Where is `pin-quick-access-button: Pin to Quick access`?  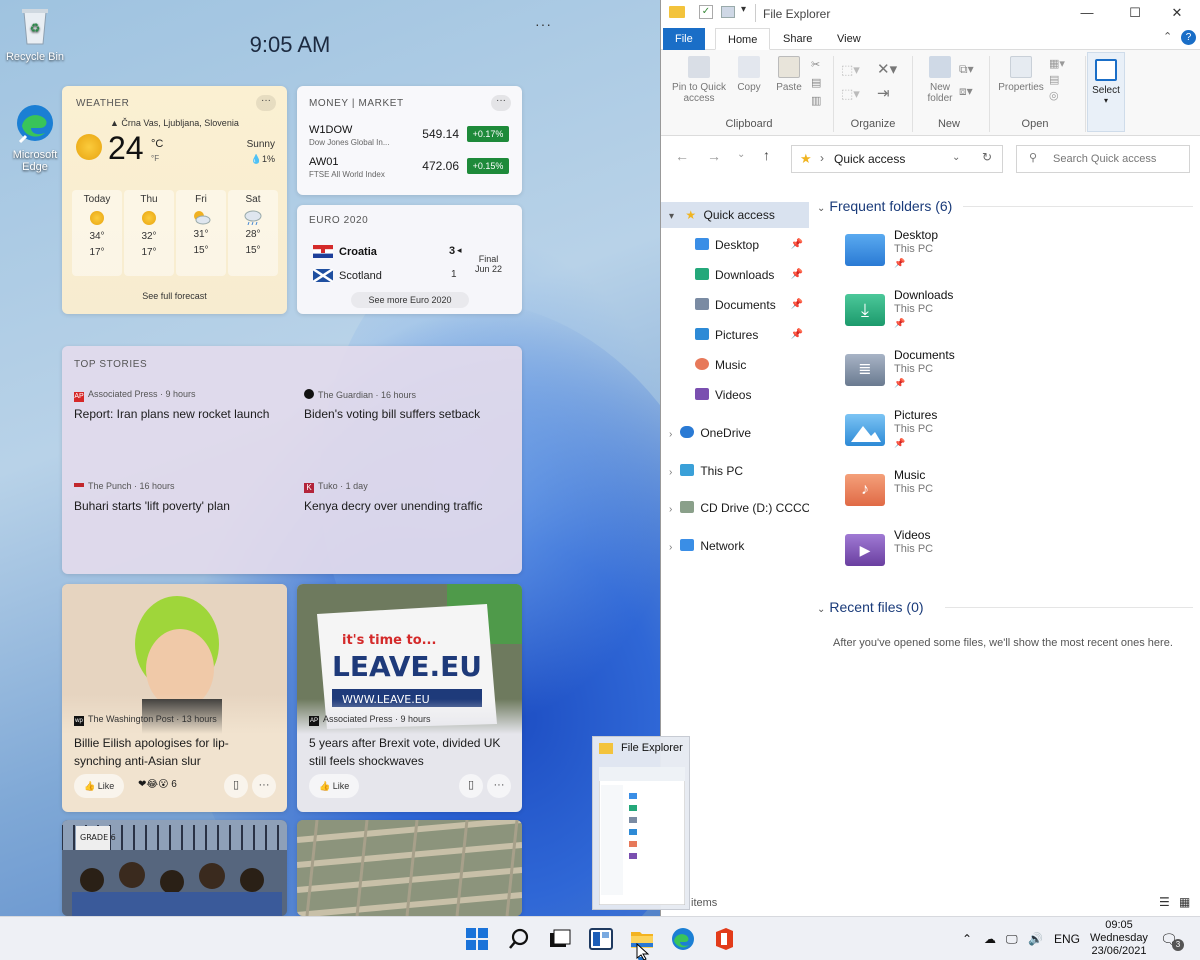
pin-quick-access-button: Pin to Quick access is located at coordinates (699, 77).